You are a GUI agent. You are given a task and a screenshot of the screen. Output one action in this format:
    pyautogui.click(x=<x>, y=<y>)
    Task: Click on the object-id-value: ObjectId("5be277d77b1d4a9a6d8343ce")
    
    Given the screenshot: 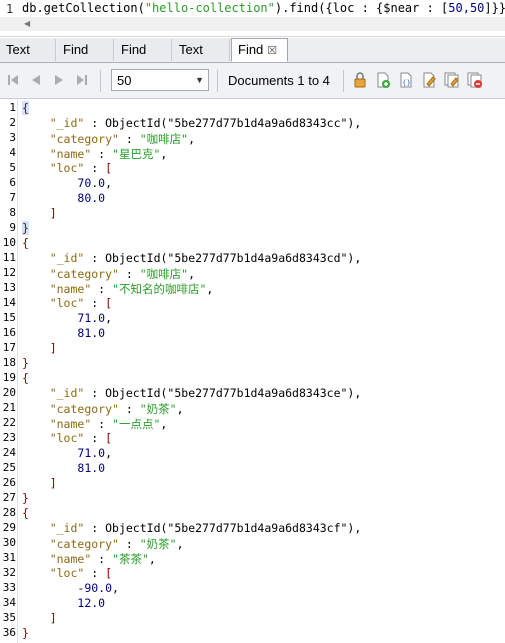 What is the action you would take?
    pyautogui.click(x=230, y=393)
    